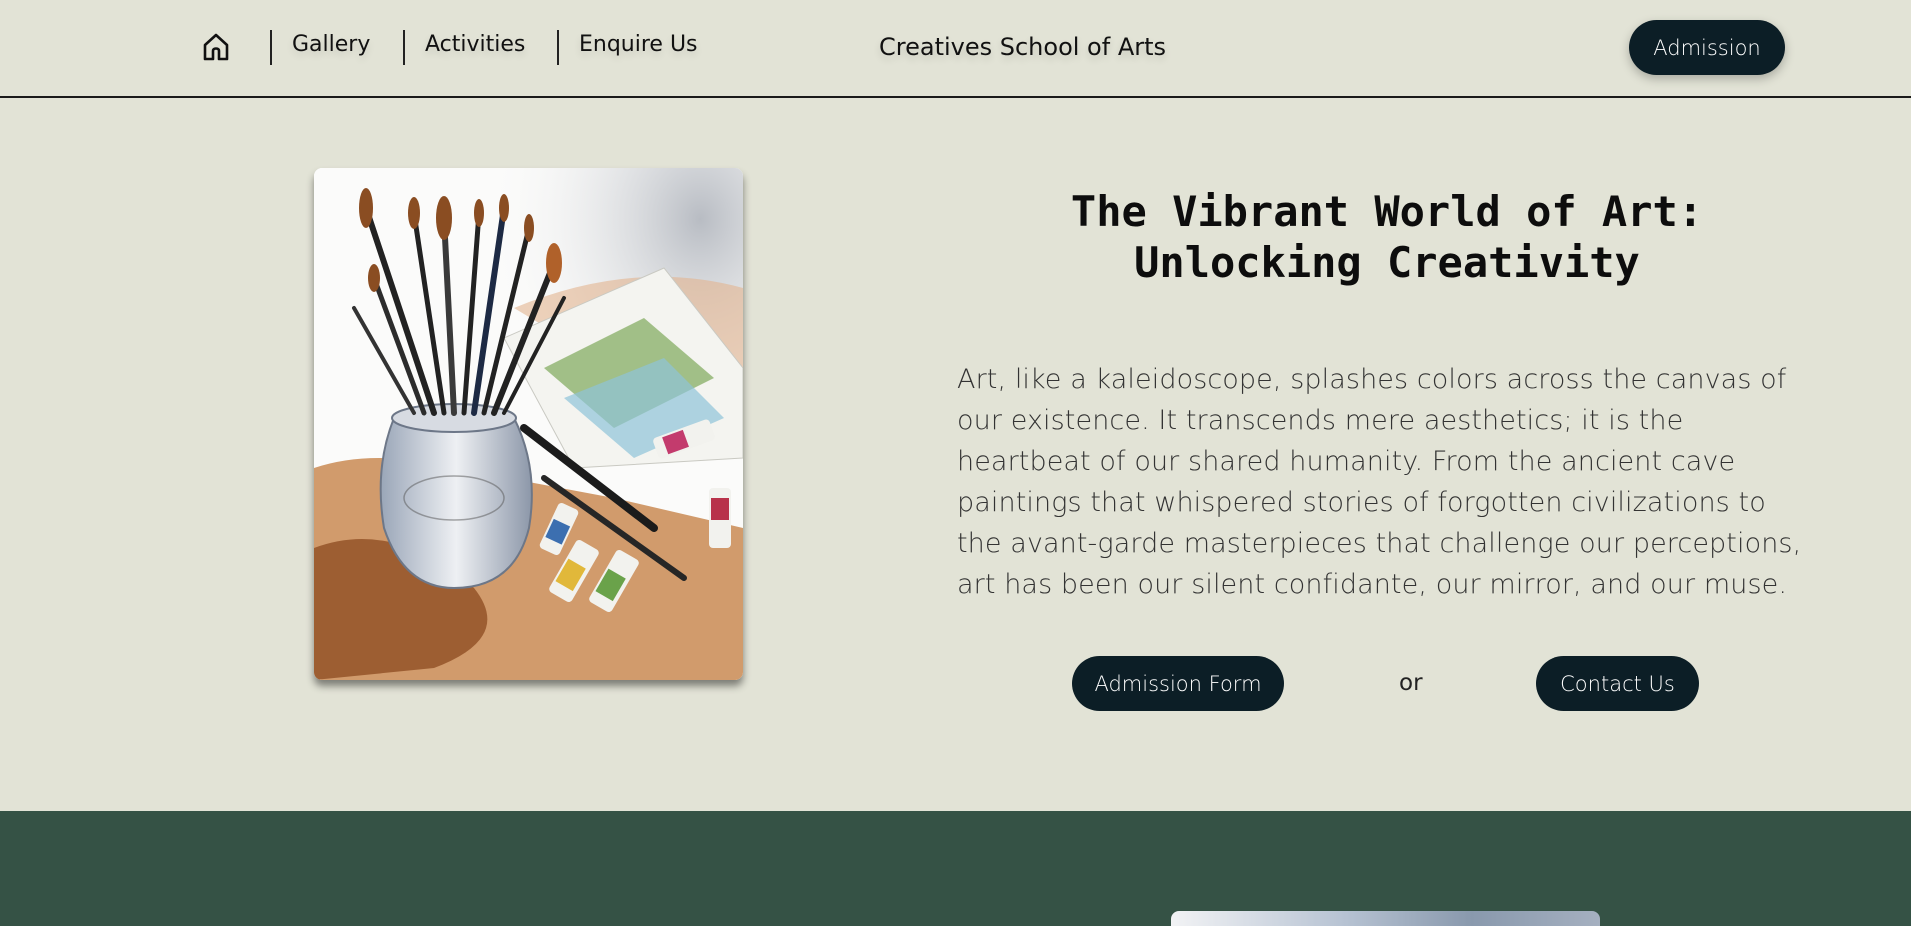 The image size is (1911, 926). Describe the element at coordinates (1411, 683) in the screenshot. I see `or-separator: or` at that location.